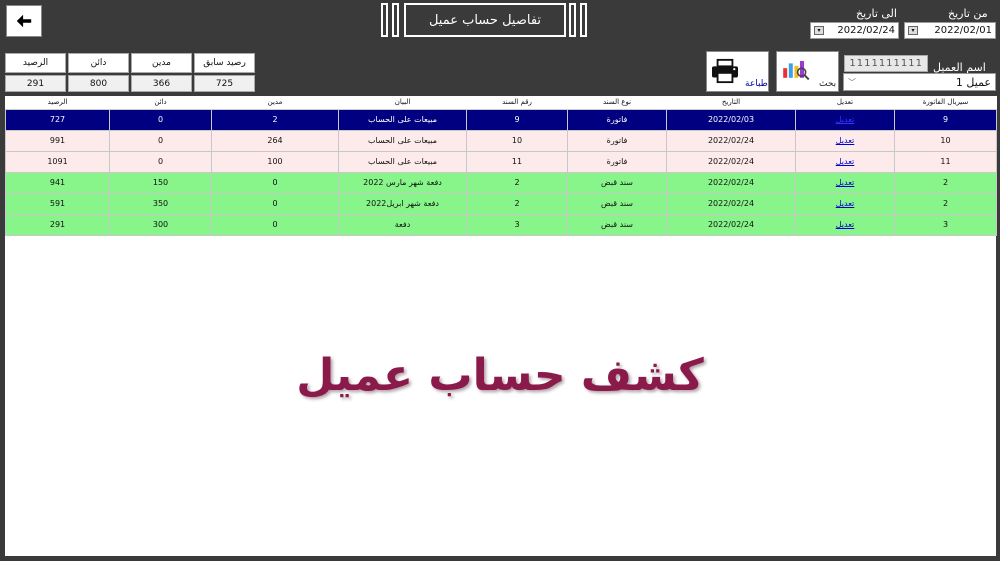 The height and width of the screenshot is (561, 1000). What do you see at coordinates (161, 83) in the screenshot?
I see `debit-value: 366` at bounding box center [161, 83].